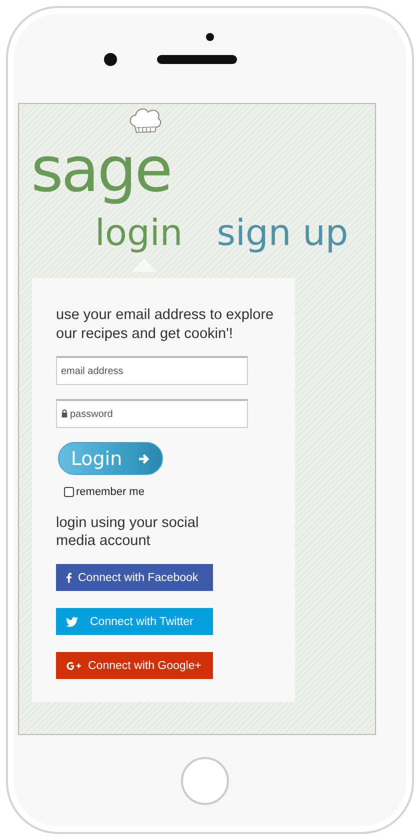  What do you see at coordinates (69, 492) in the screenshot?
I see `checkbox` at bounding box center [69, 492].